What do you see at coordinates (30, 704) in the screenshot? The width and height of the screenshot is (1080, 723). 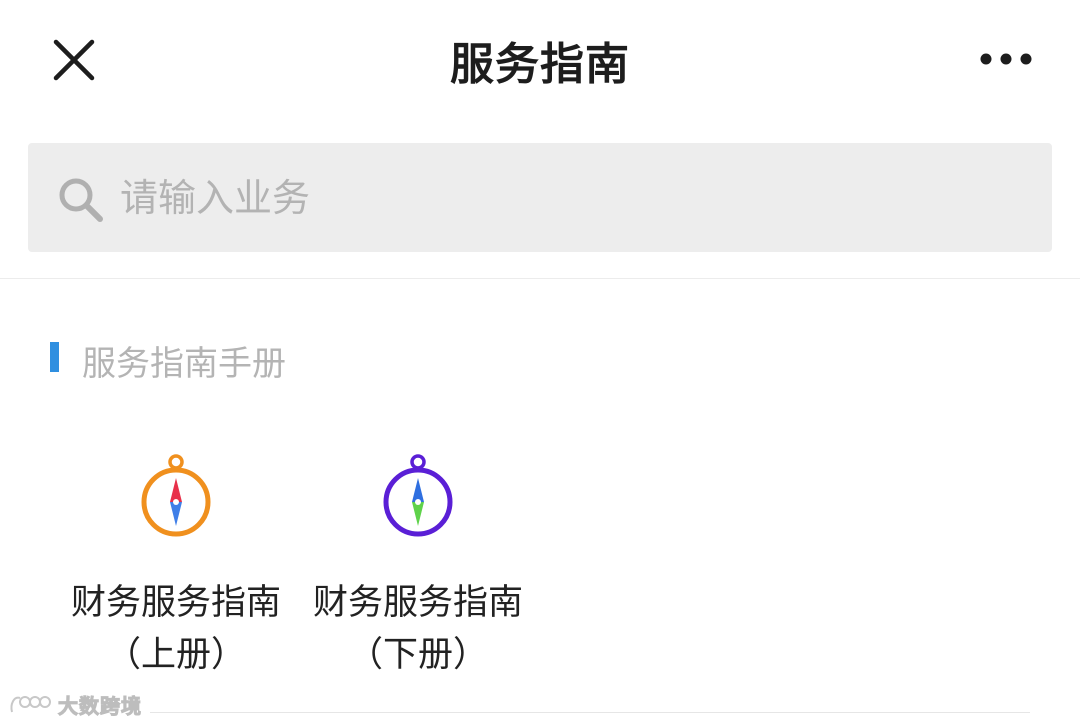 I see `watermark-logo` at bounding box center [30, 704].